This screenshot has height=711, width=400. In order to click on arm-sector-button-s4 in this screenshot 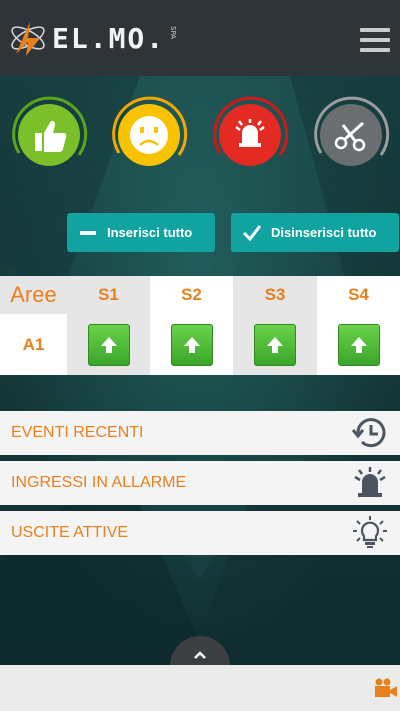, I will do `click(358, 344)`.